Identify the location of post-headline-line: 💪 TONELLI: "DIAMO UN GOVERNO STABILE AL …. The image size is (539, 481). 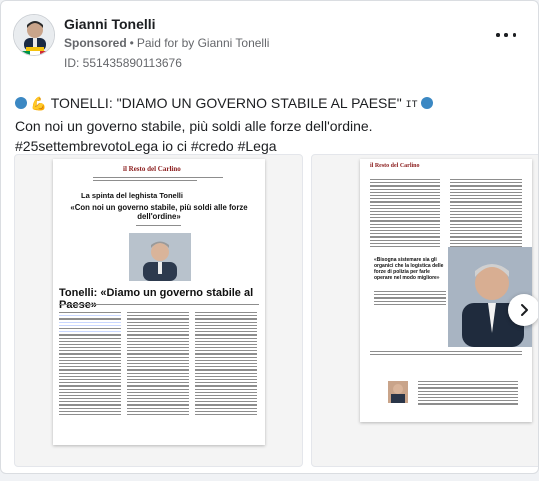
(267, 104).